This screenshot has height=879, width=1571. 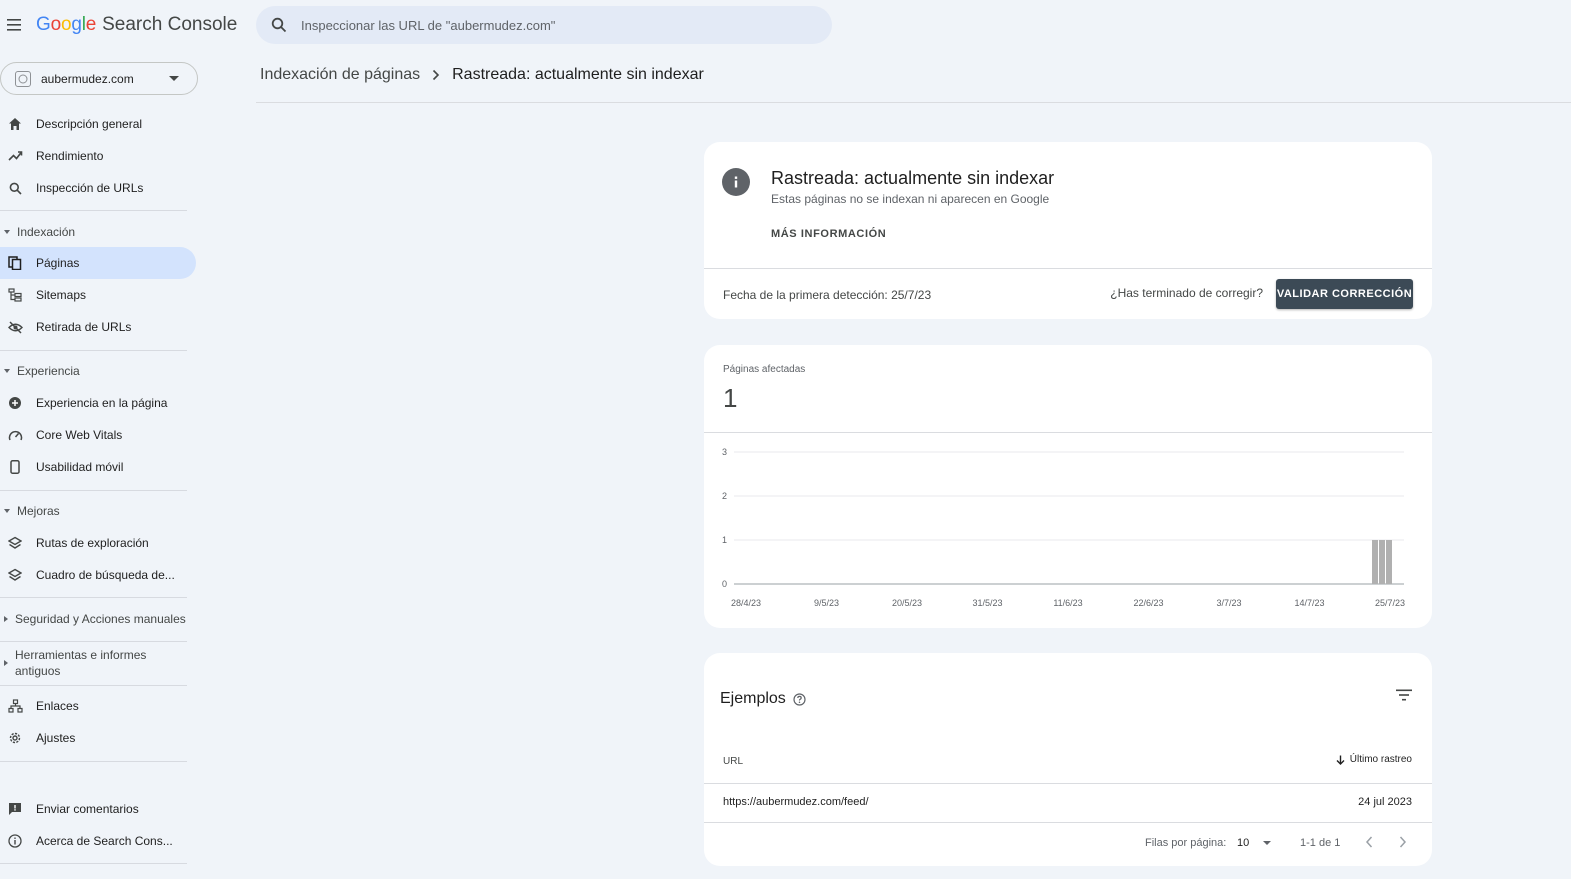 I want to click on google-logo: Google, so click(x=66, y=25).